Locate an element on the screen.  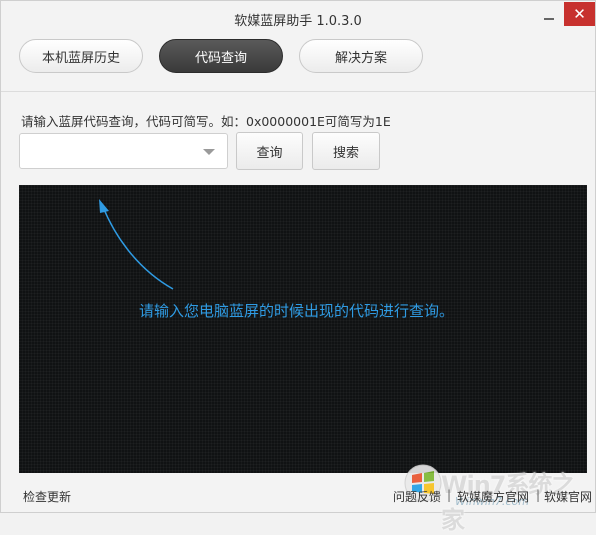
query-hint: 请输入蓝屏代码查询，代码可简写。如：0x0000001E可简写为1E is located at coordinates (206, 121).